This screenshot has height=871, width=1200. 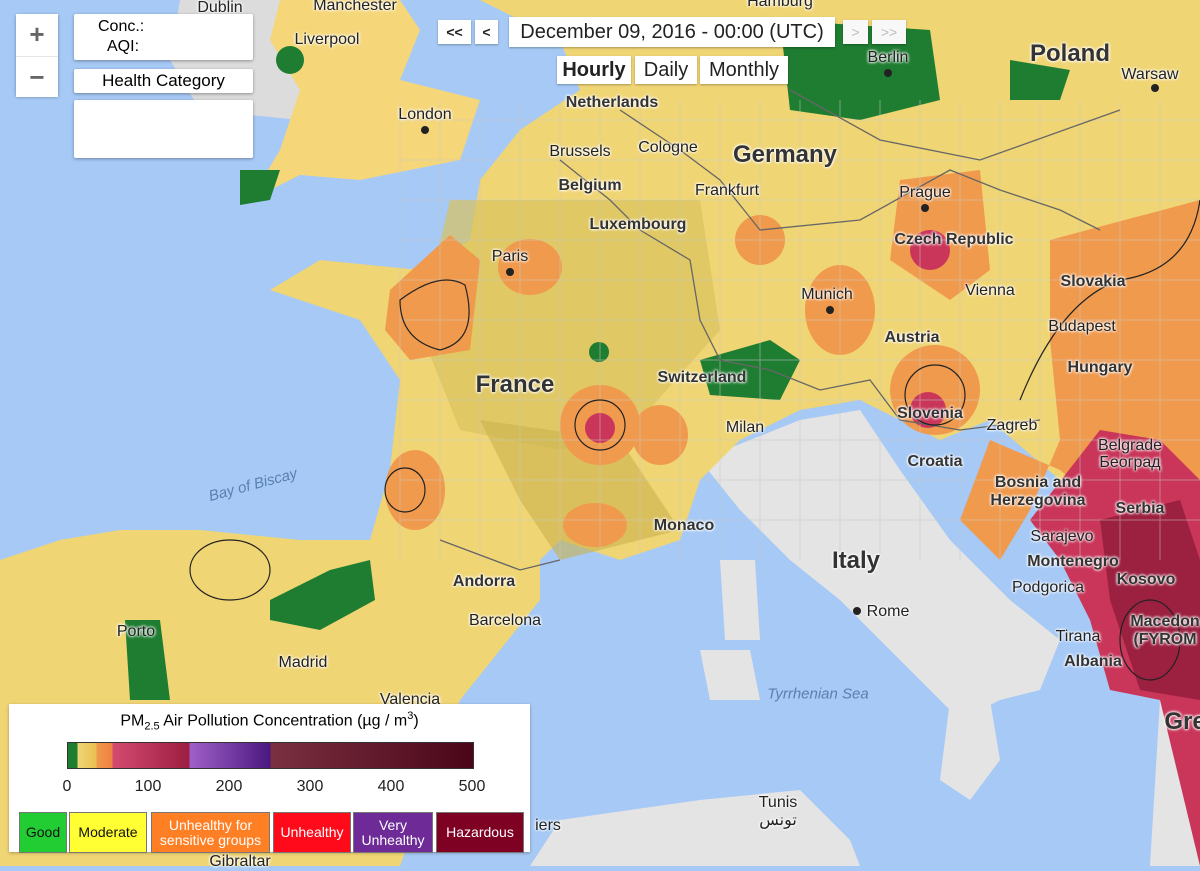 I want to click on map-label: Porto, so click(x=136, y=631).